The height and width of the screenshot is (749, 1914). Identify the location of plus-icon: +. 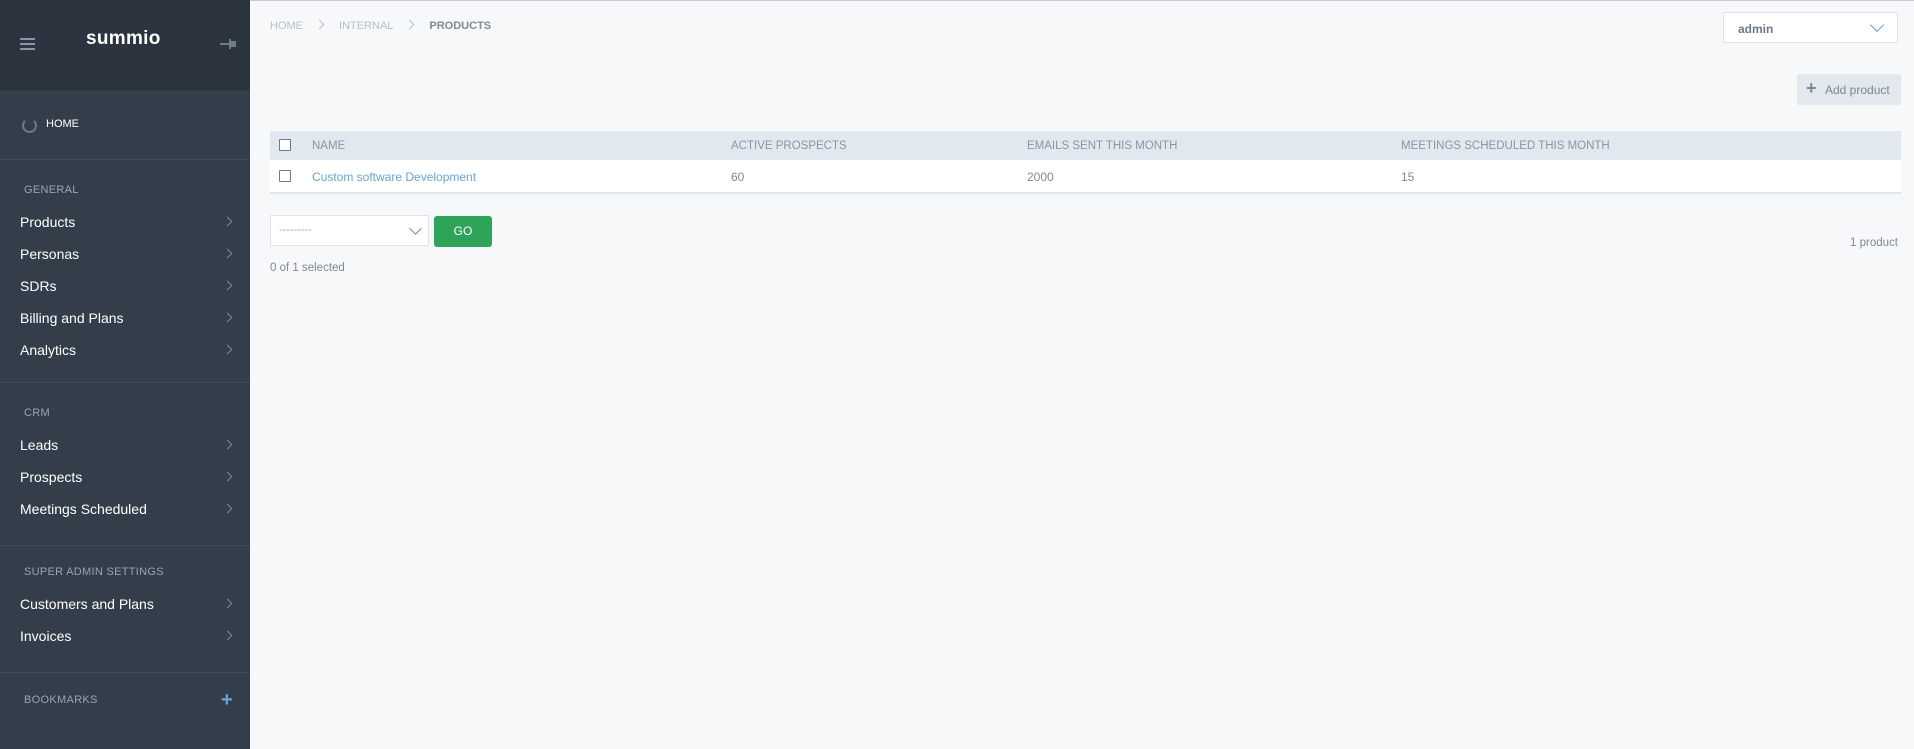
(1811, 88).